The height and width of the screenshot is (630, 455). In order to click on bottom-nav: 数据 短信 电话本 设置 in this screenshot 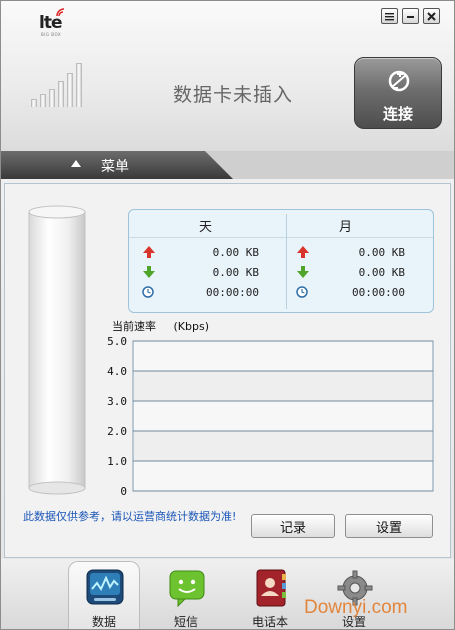, I will do `click(227, 594)`.